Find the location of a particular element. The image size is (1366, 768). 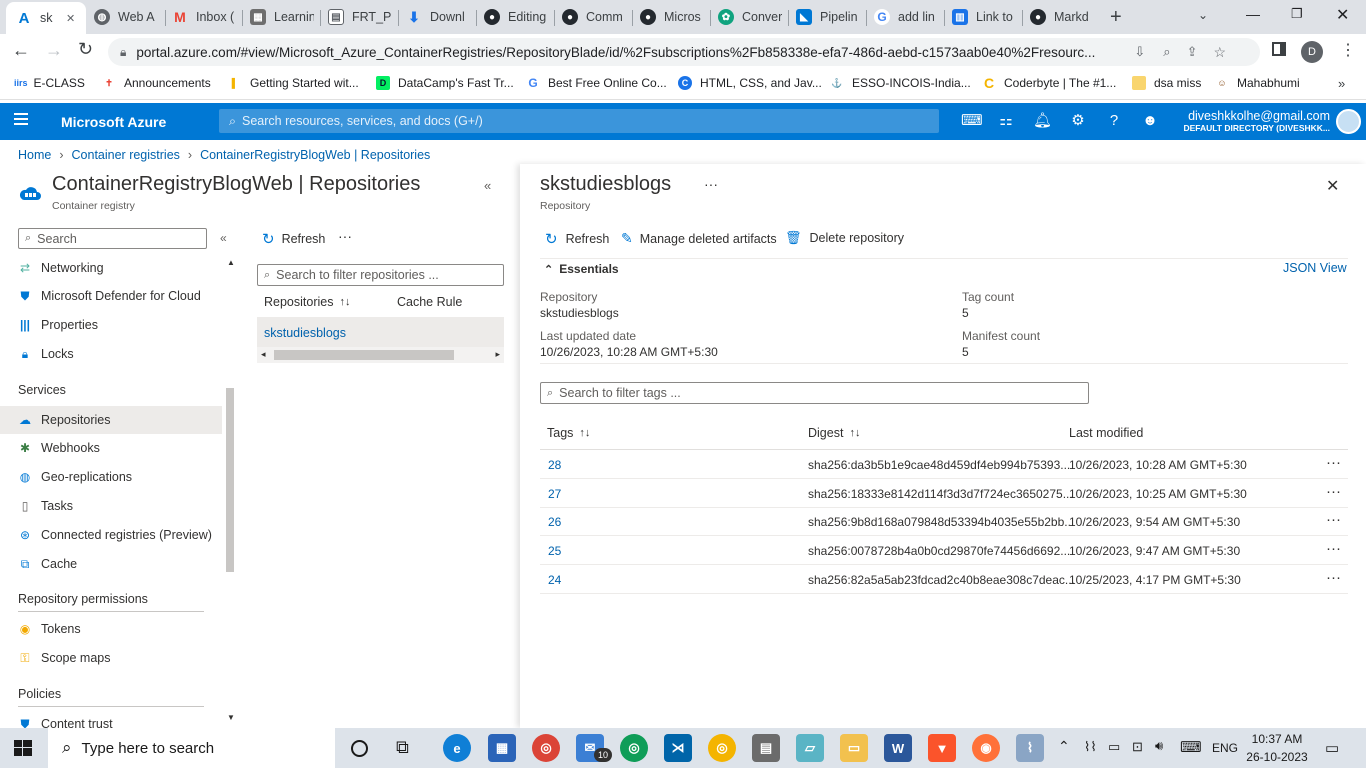

menu-item-cache: ⧉ Cache is located at coordinates (111, 564).